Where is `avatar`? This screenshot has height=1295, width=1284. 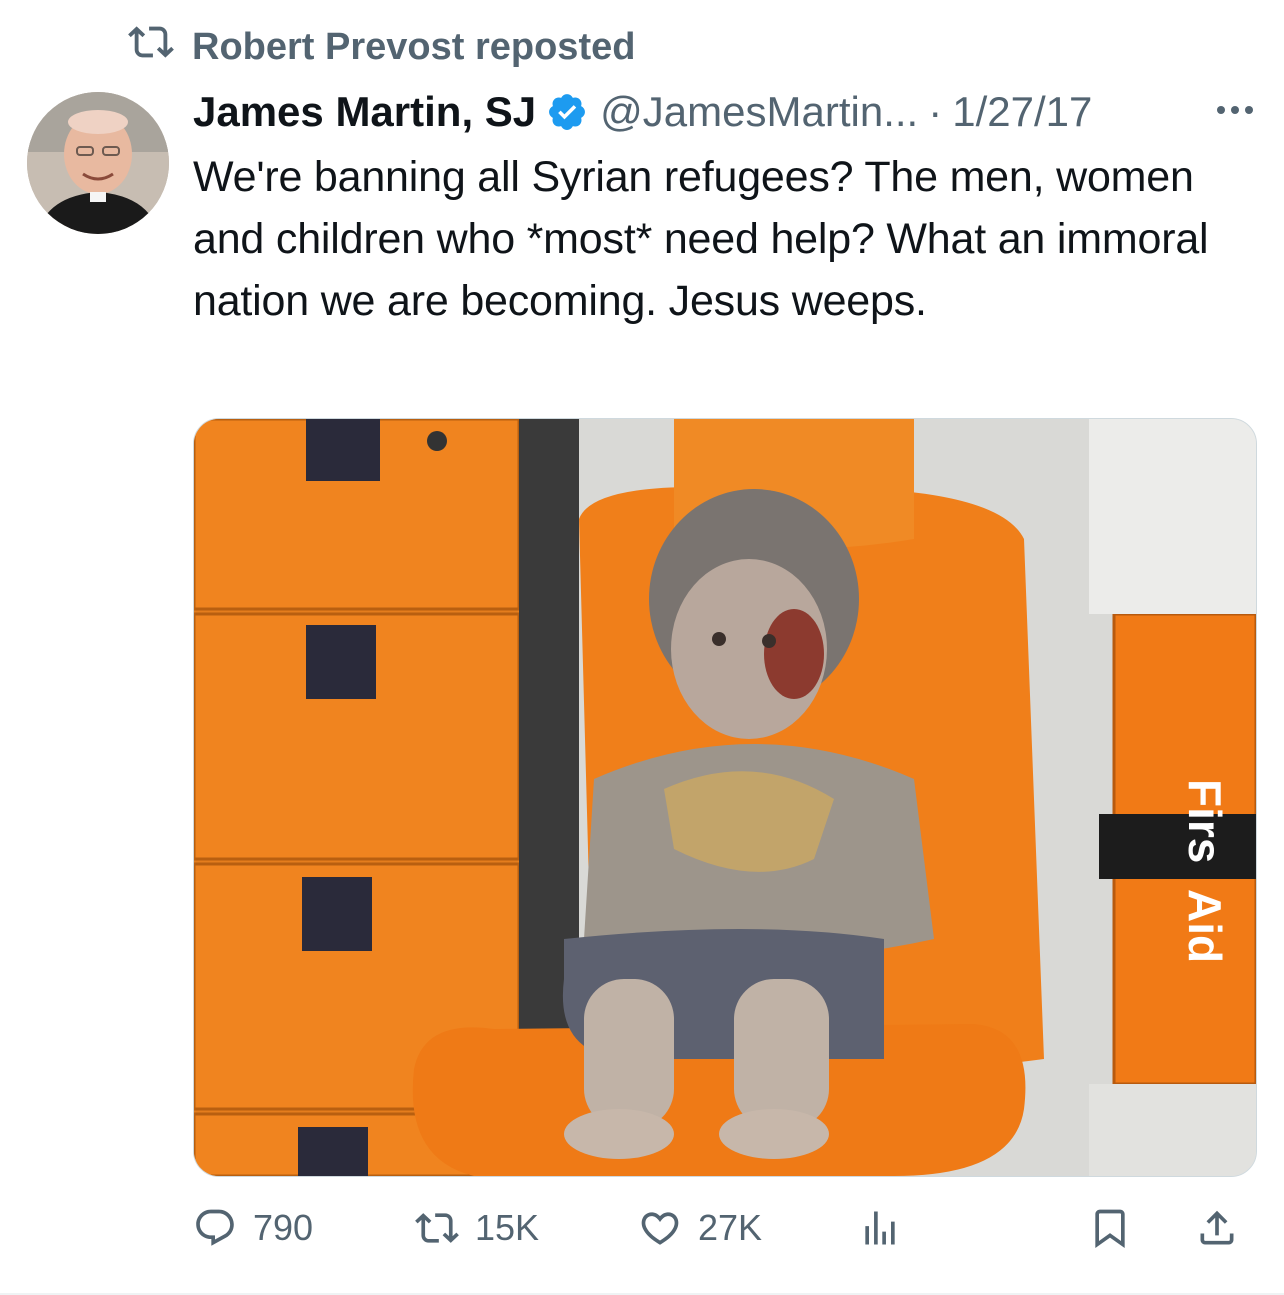
avatar is located at coordinates (98, 163).